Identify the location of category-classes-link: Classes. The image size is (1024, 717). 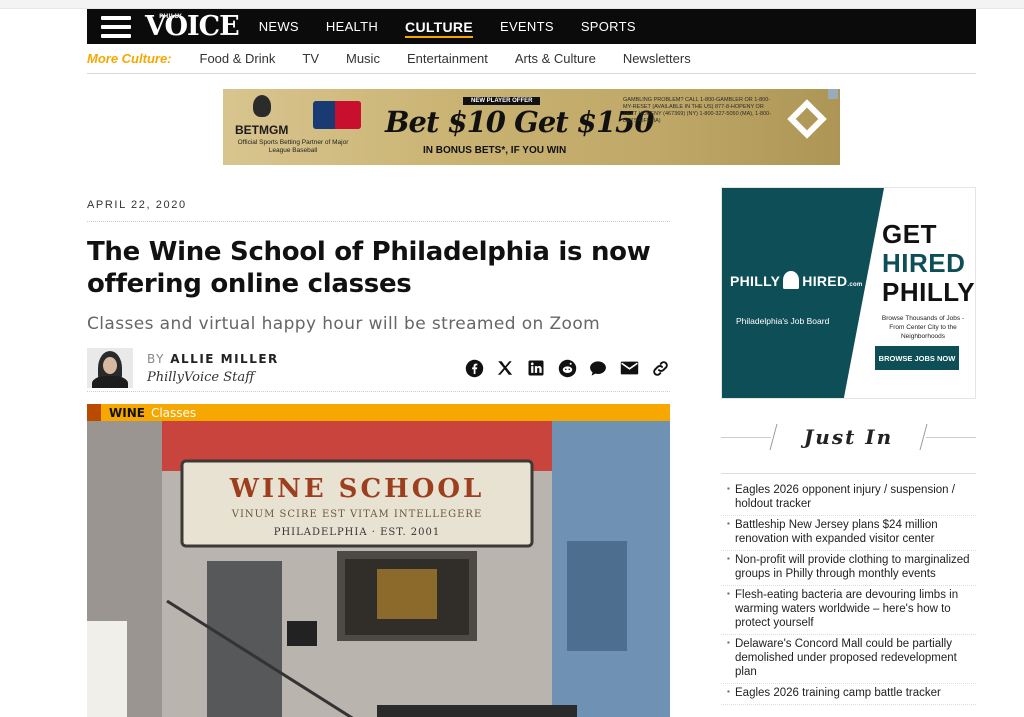
(173, 413).